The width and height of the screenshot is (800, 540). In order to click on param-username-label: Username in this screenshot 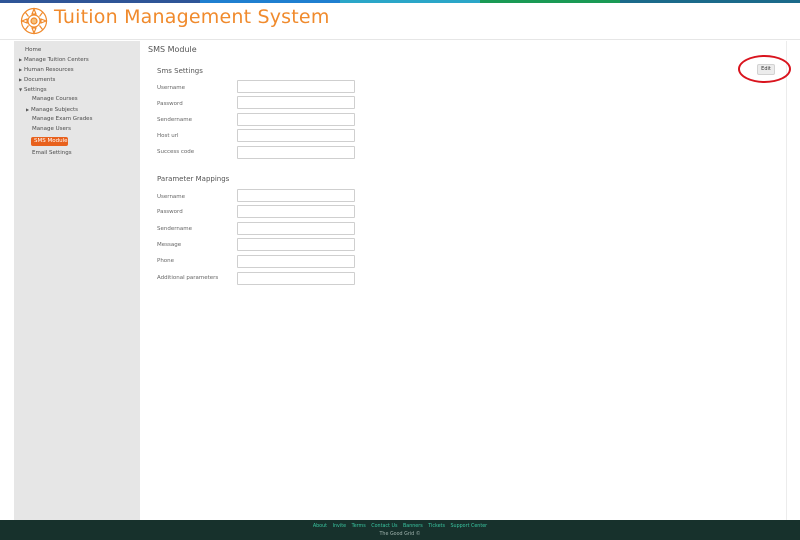, I will do `click(171, 197)`.